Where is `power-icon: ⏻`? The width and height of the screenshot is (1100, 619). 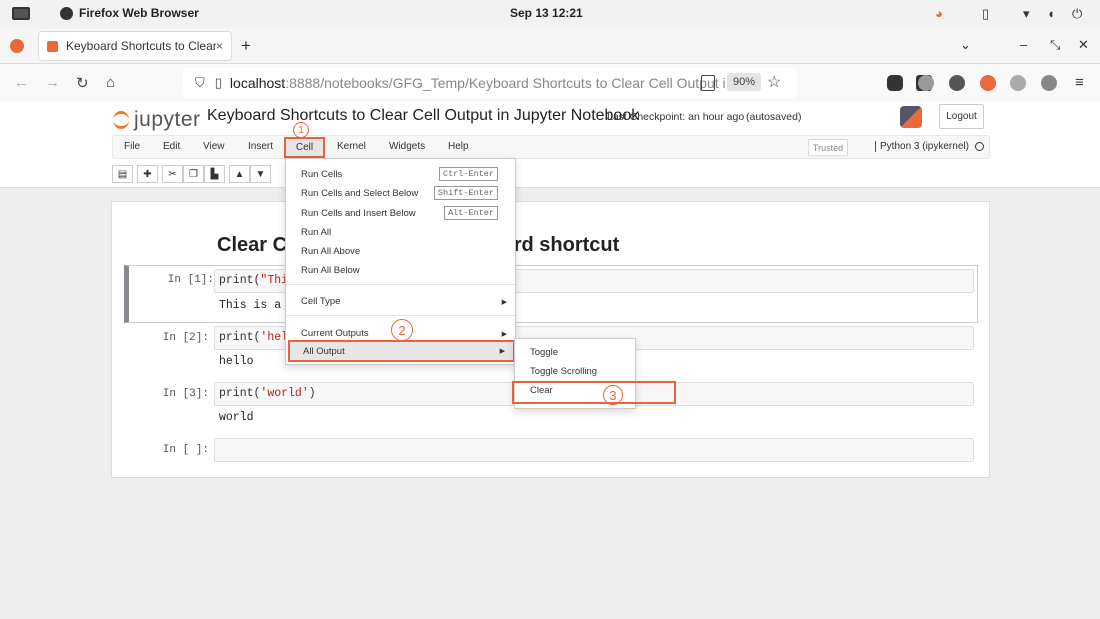
power-icon: ⏻ is located at coordinates (1077, 14).